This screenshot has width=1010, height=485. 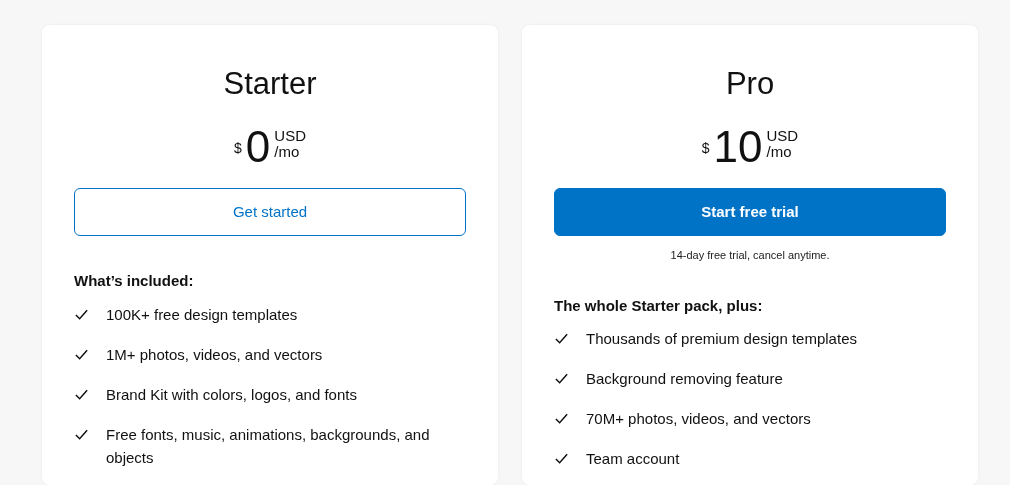 What do you see at coordinates (684, 379) in the screenshot?
I see `feature-text: Background removing feature` at bounding box center [684, 379].